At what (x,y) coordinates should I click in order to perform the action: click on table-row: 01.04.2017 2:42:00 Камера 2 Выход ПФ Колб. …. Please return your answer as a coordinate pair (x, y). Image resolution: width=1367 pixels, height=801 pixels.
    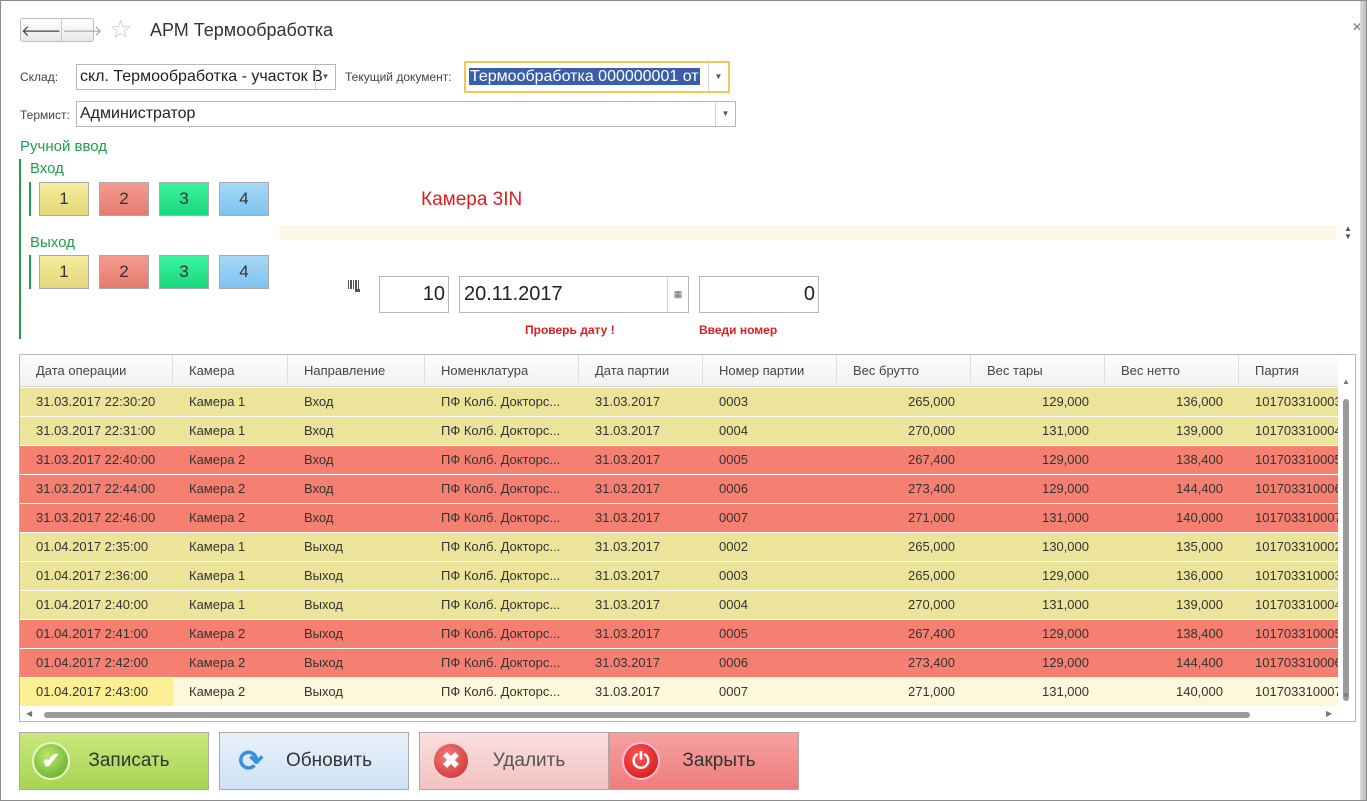
    Looking at the image, I should click on (679, 663).